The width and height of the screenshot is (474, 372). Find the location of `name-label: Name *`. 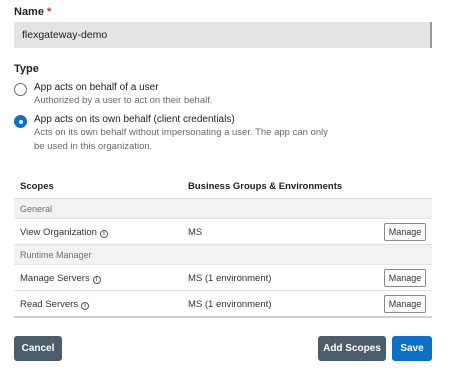

name-label: Name * is located at coordinates (32, 12).